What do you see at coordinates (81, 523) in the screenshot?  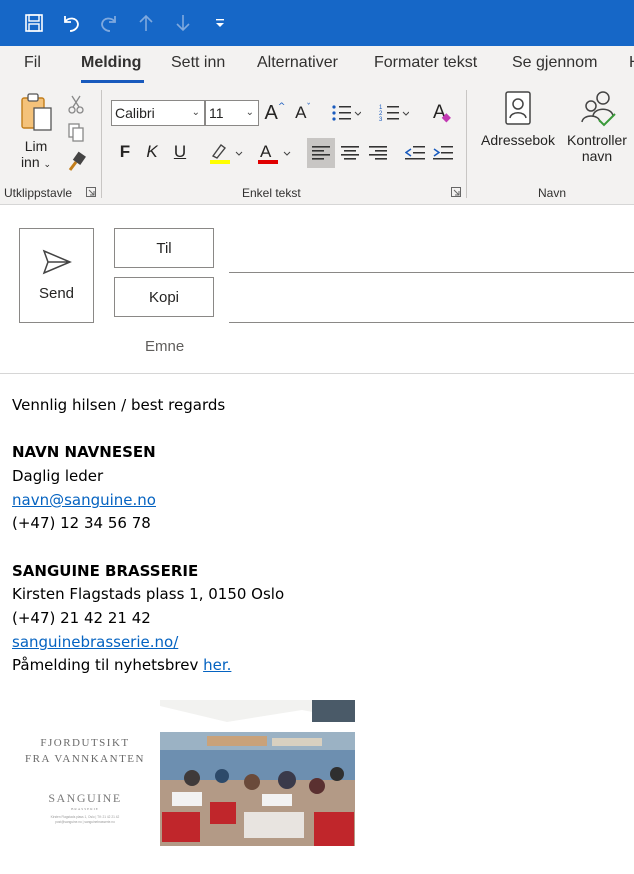 I see `signature-phone: (+47) 12 34 56 78` at bounding box center [81, 523].